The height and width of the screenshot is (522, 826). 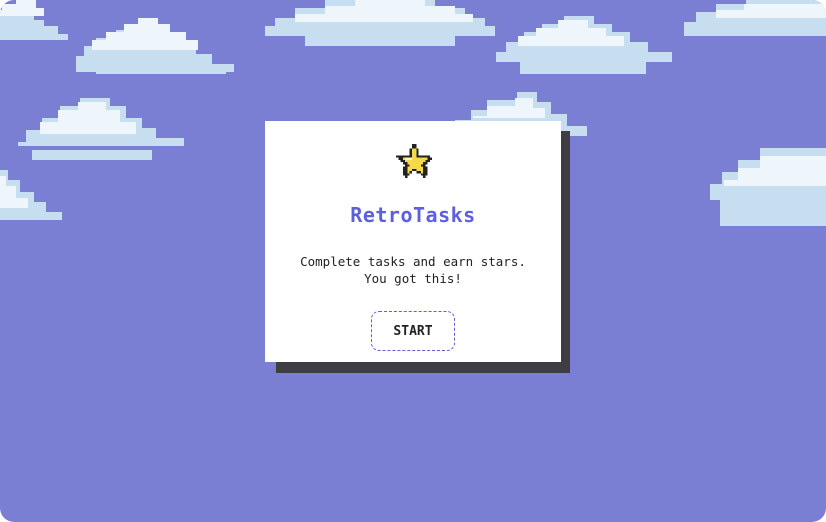 What do you see at coordinates (413, 278) in the screenshot?
I see `tagline-line-2: You got this!` at bounding box center [413, 278].